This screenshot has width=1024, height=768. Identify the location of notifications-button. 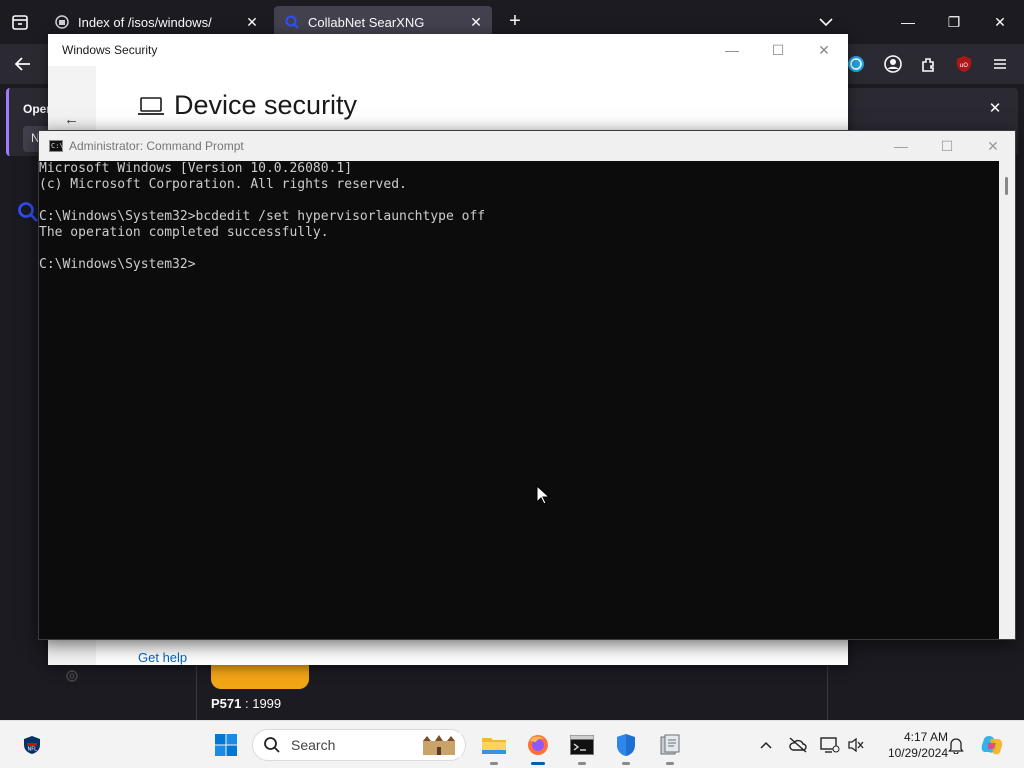
(956, 745).